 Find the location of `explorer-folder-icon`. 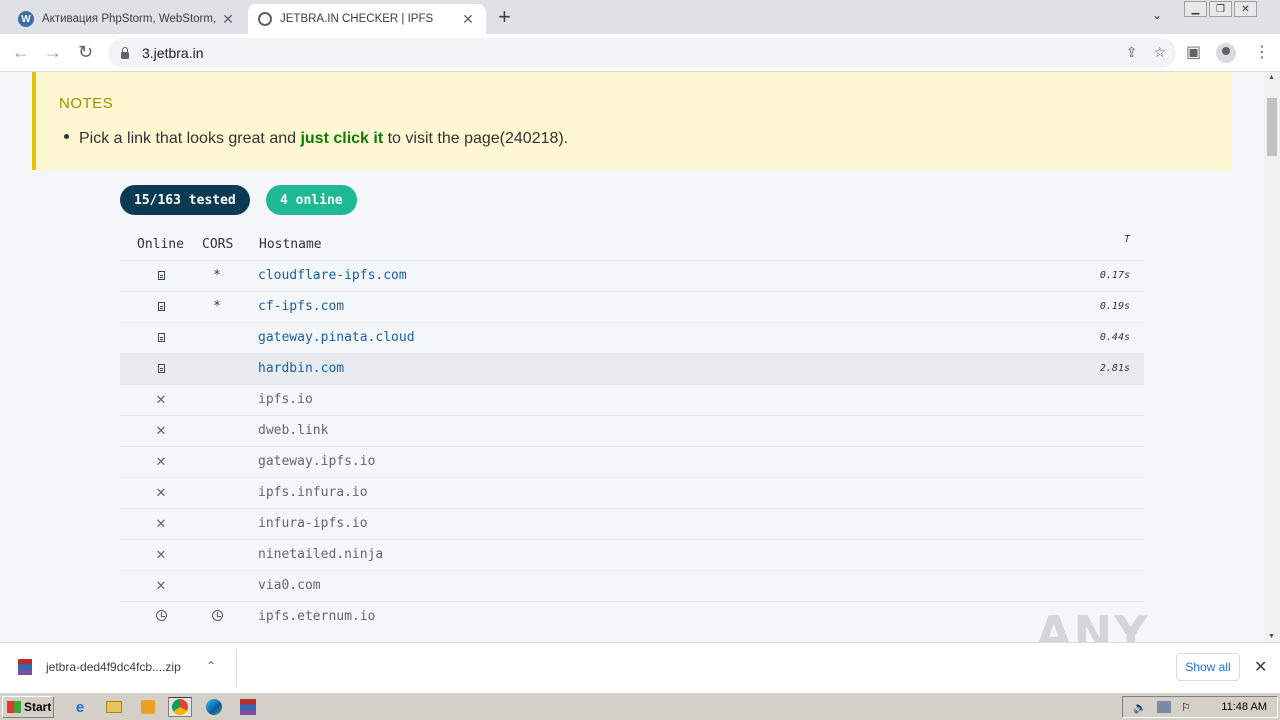

explorer-folder-icon is located at coordinates (114, 707).